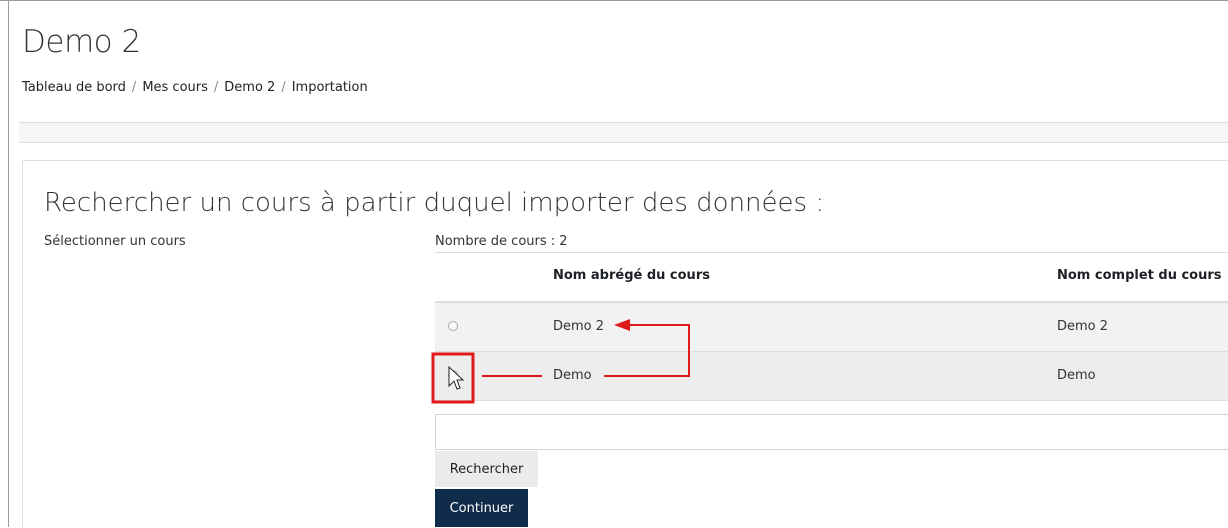 The height and width of the screenshot is (528, 1228). Describe the element at coordinates (560, 361) in the screenshot. I see `annotation-overlay` at that location.